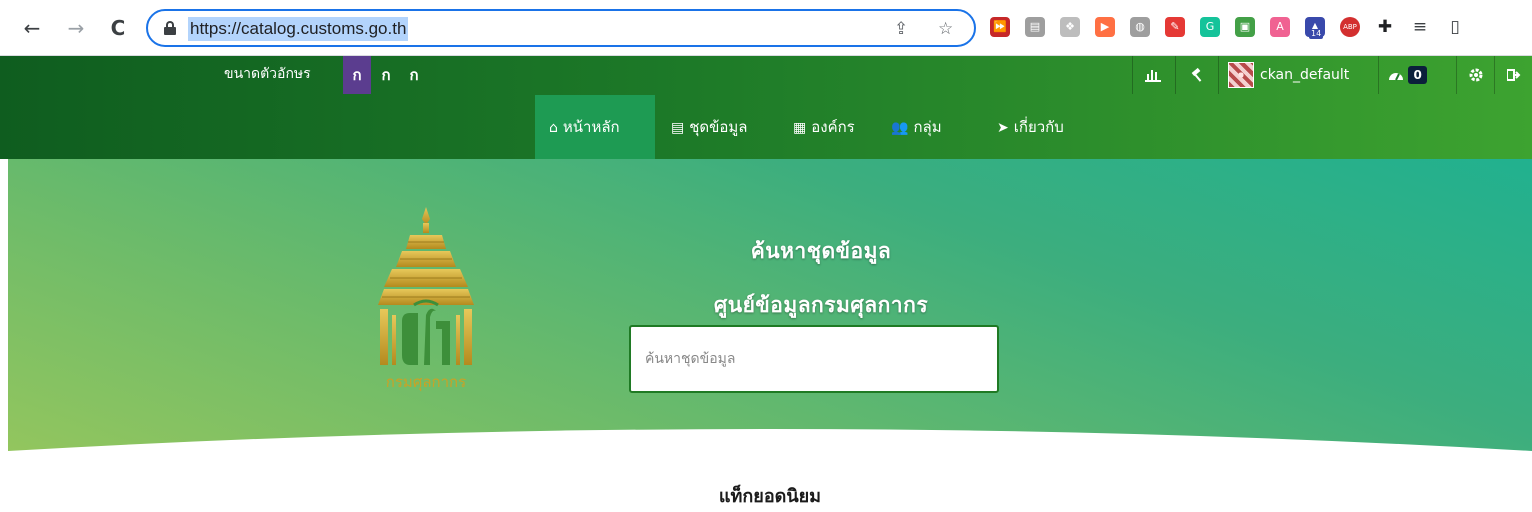  What do you see at coordinates (426, 382) in the screenshot?
I see `svg-text: กรมศุลกากร` at bounding box center [426, 382].